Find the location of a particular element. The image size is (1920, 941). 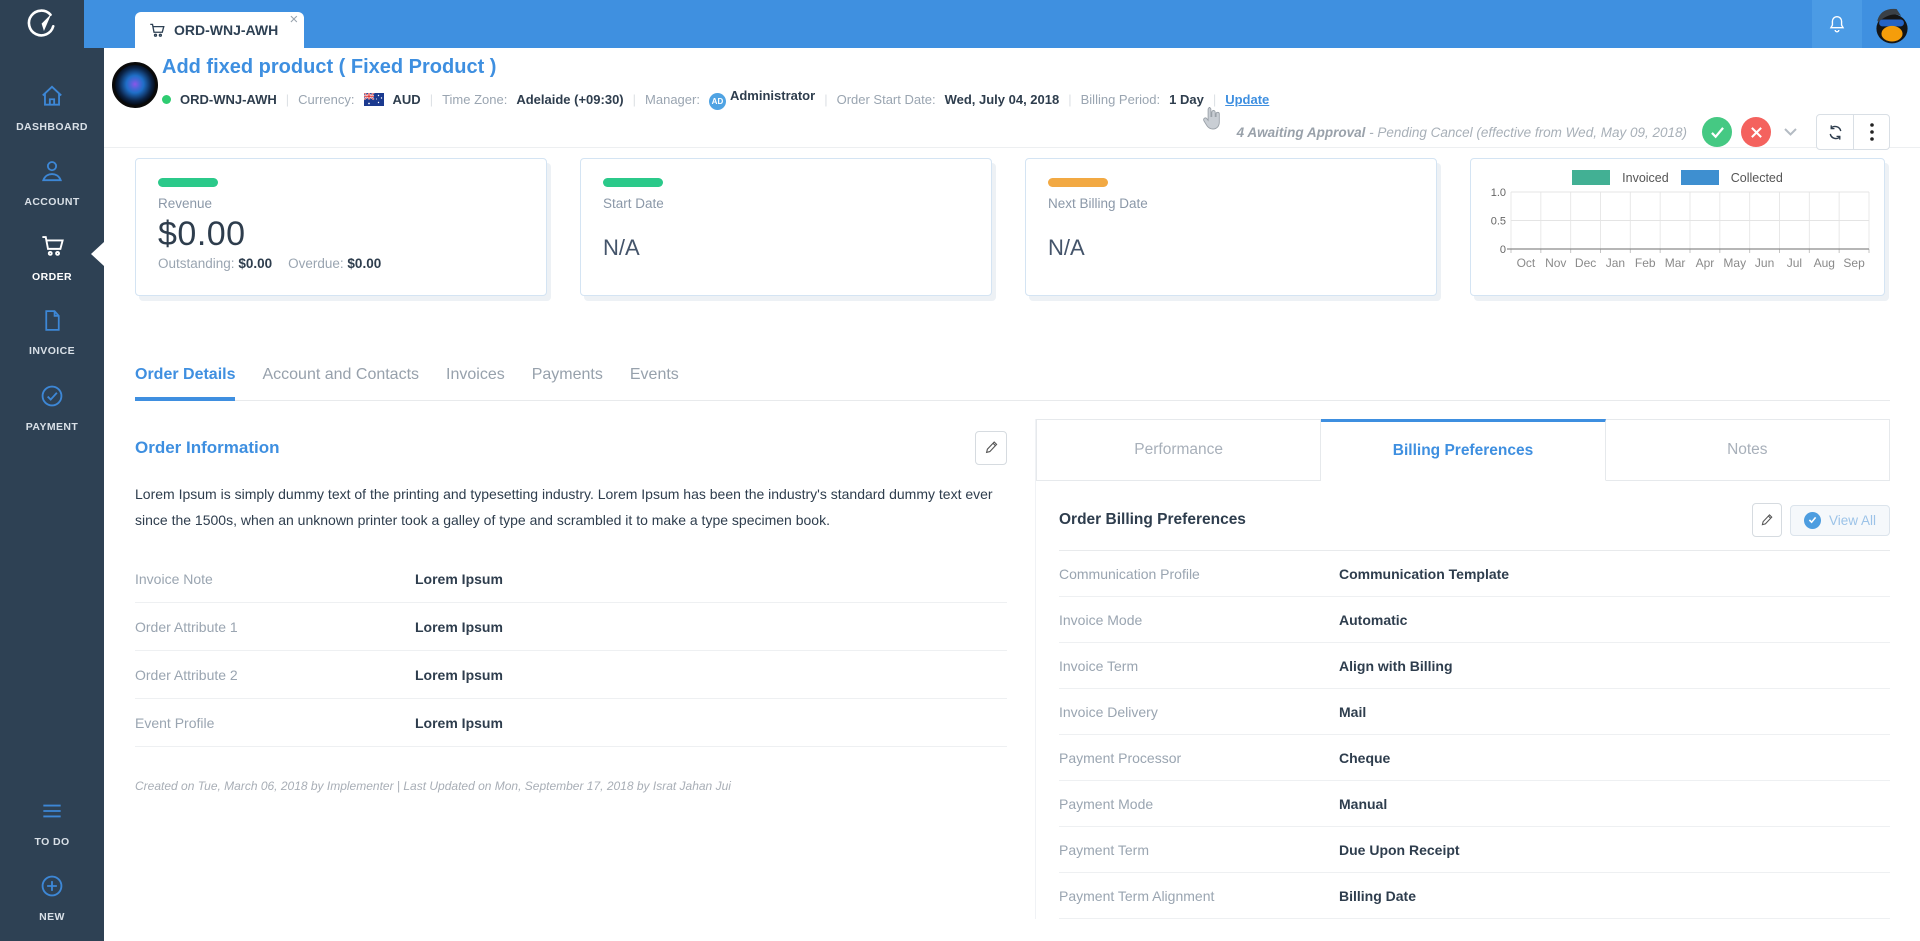

field-row: Invoice Note Lorem Ipsum is located at coordinates (571, 579).